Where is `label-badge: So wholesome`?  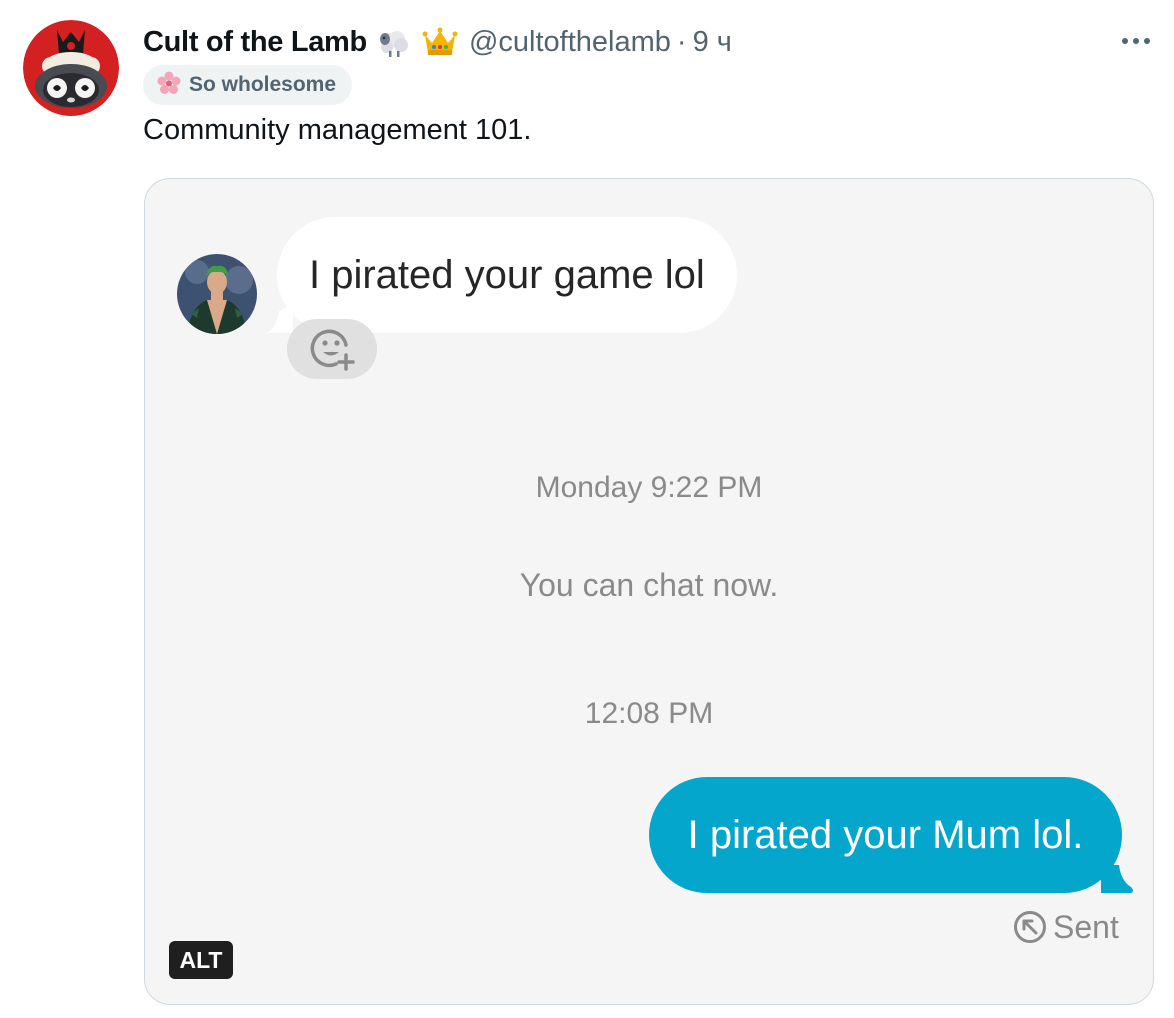
label-badge: So wholesome is located at coordinates (248, 85).